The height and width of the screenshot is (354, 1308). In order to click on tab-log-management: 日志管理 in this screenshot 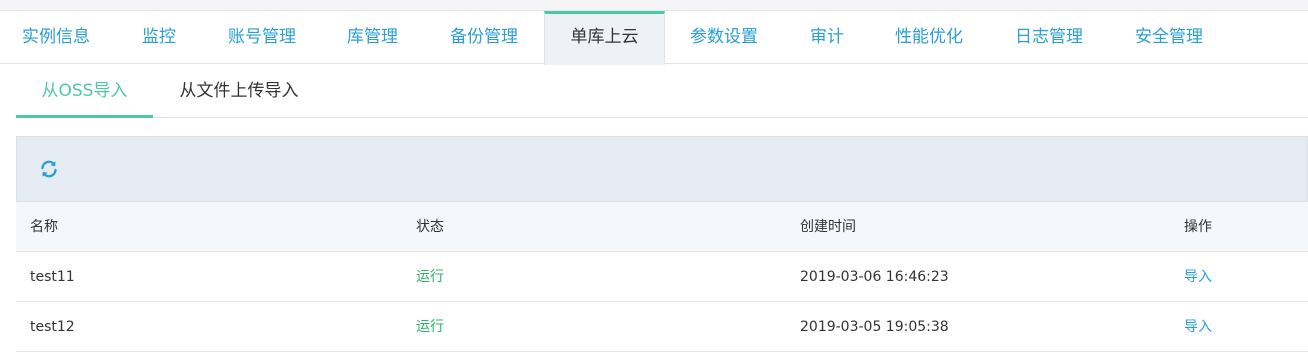, I will do `click(1049, 37)`.